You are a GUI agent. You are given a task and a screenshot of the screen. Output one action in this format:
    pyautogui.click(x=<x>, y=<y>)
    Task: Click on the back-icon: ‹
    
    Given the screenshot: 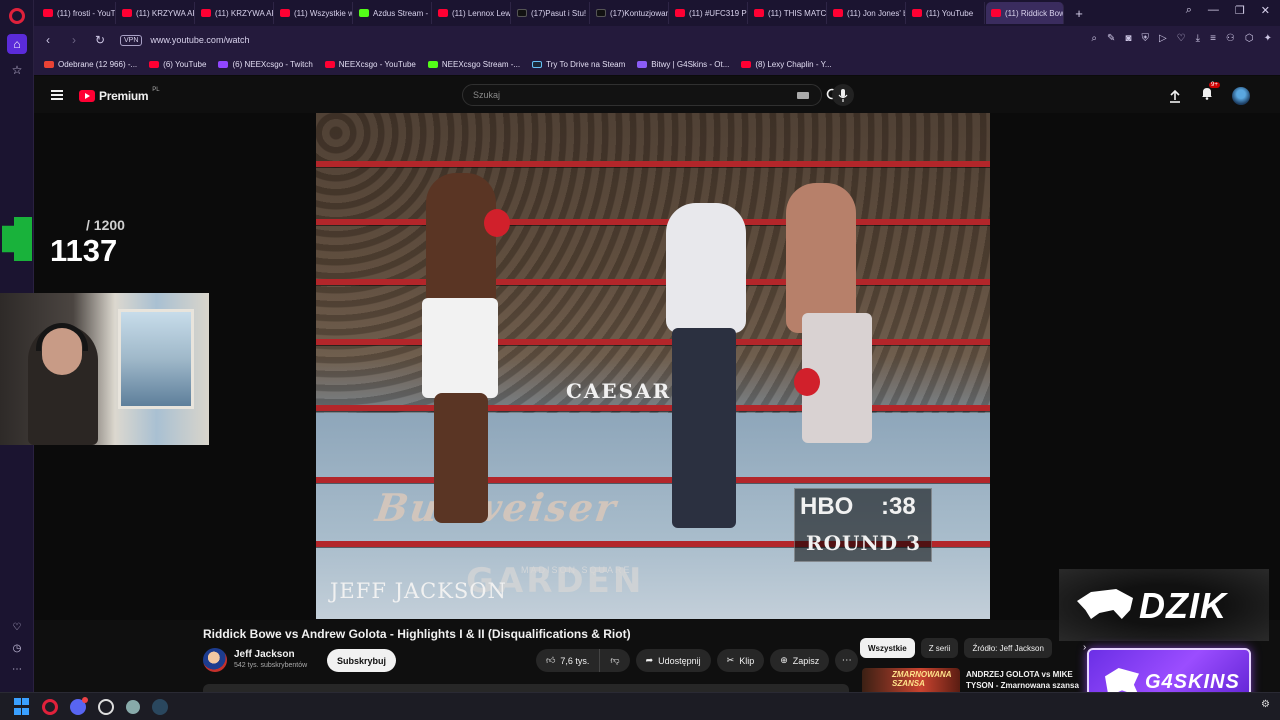 What is the action you would take?
    pyautogui.click(x=48, y=40)
    